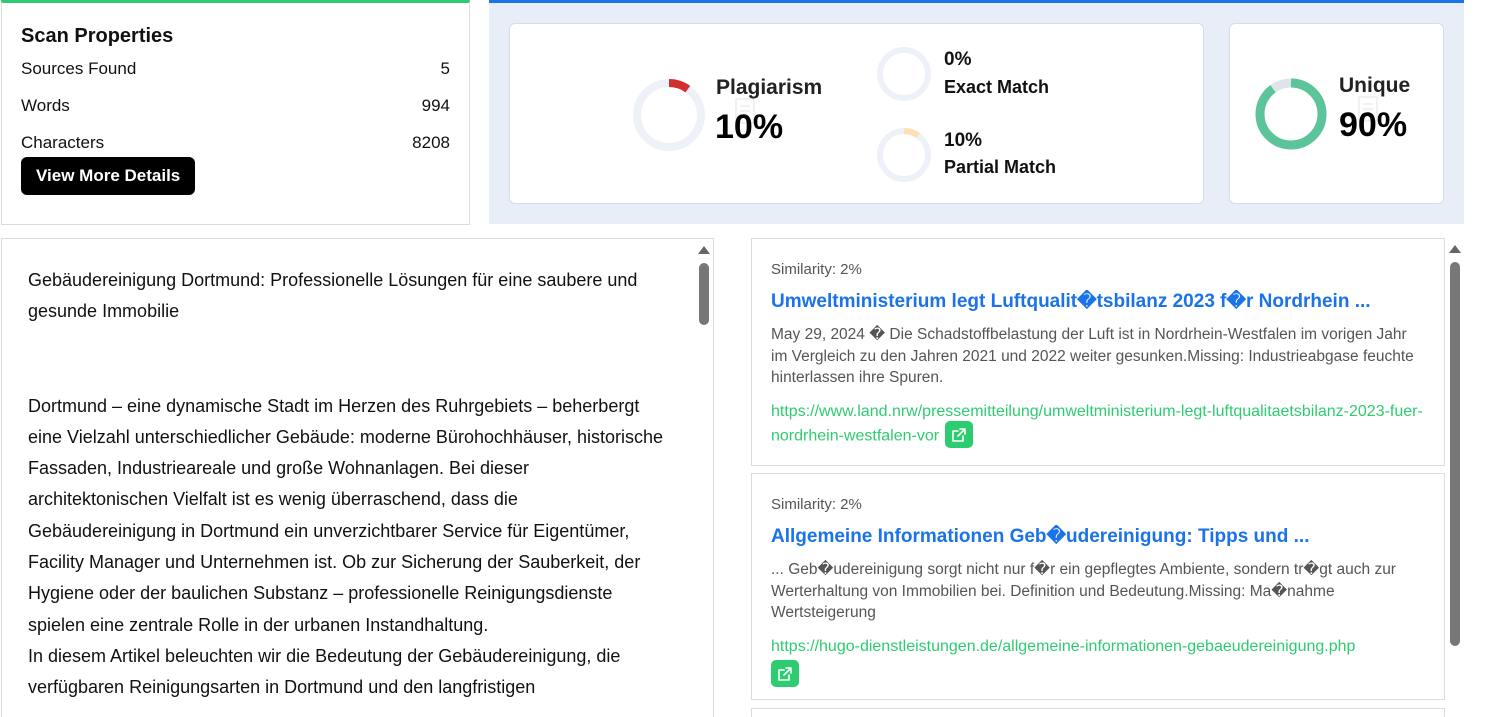 Image resolution: width=1503 pixels, height=717 pixels. Describe the element at coordinates (97, 36) in the screenshot. I see `scan-properties-title: Scan Properties` at that location.